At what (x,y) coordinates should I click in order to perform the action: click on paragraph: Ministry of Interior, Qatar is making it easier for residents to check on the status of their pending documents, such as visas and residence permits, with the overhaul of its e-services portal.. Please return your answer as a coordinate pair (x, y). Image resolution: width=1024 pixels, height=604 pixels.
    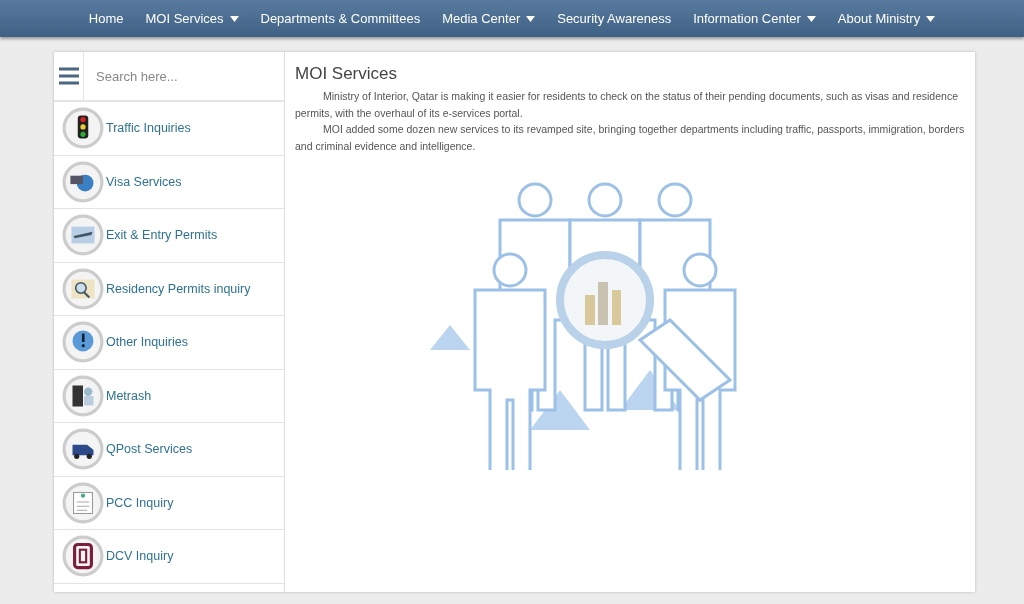
    Looking at the image, I should click on (627, 105).